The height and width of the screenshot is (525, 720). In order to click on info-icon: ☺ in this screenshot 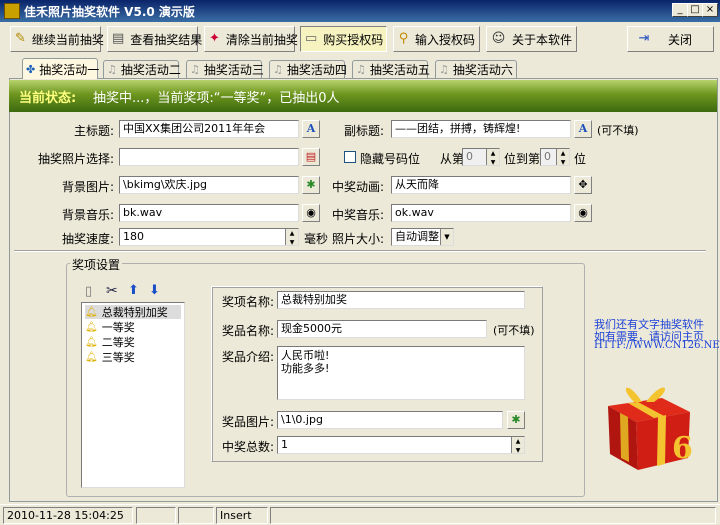, I will do `click(498, 38)`.